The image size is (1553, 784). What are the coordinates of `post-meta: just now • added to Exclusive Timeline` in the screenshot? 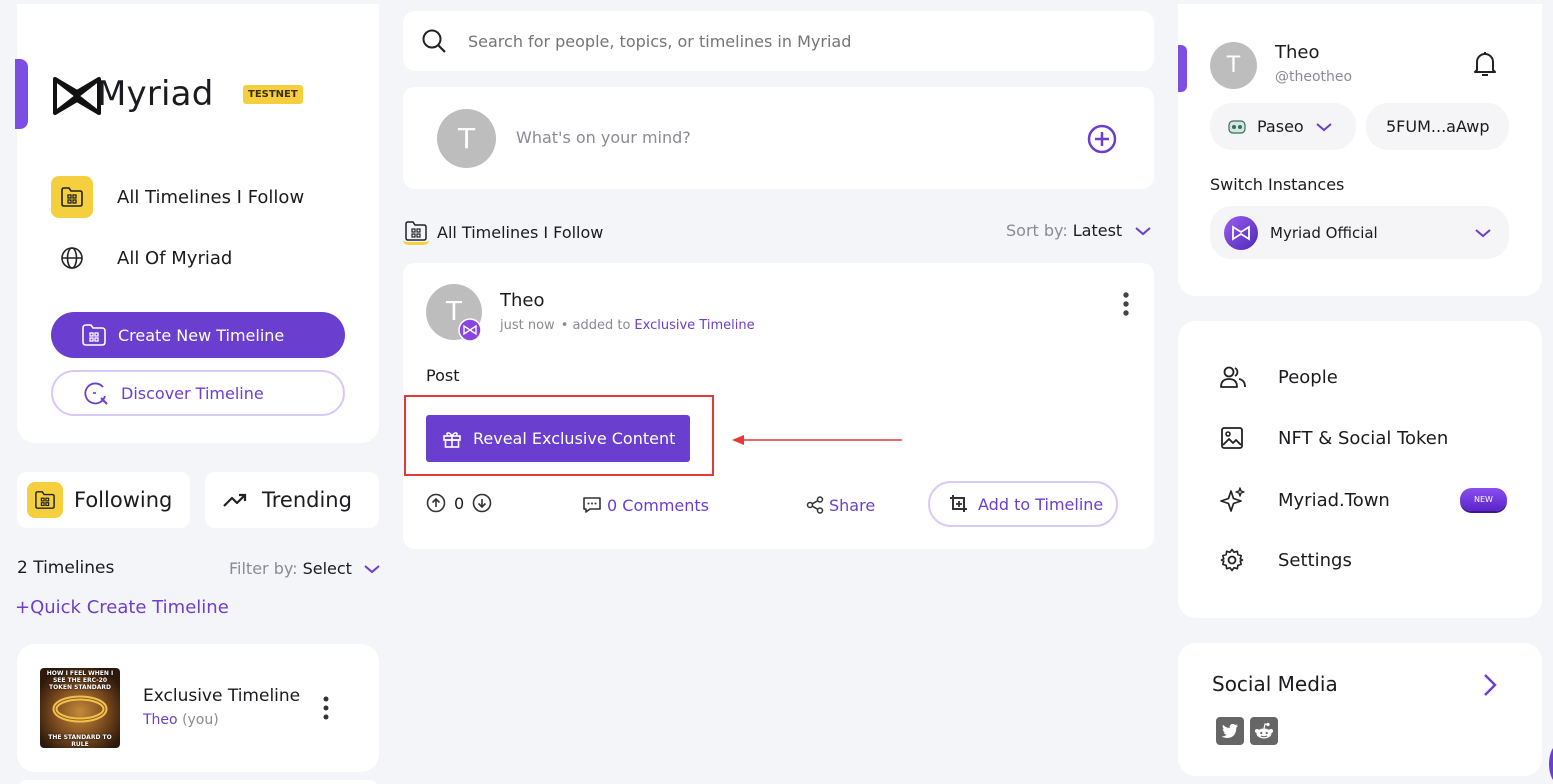 It's located at (627, 325).